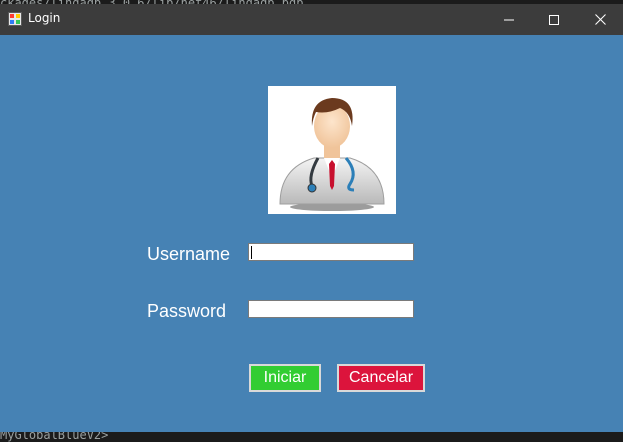 The image size is (623, 442). What do you see at coordinates (189, 254) in the screenshot?
I see `username-label: Username` at bounding box center [189, 254].